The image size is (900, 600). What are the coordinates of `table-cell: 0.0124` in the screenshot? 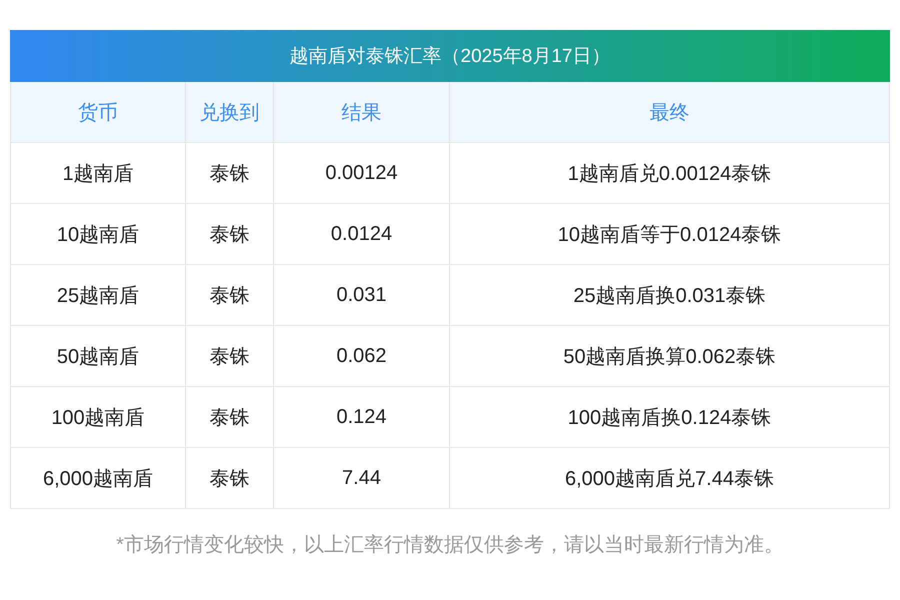 It's located at (362, 234).